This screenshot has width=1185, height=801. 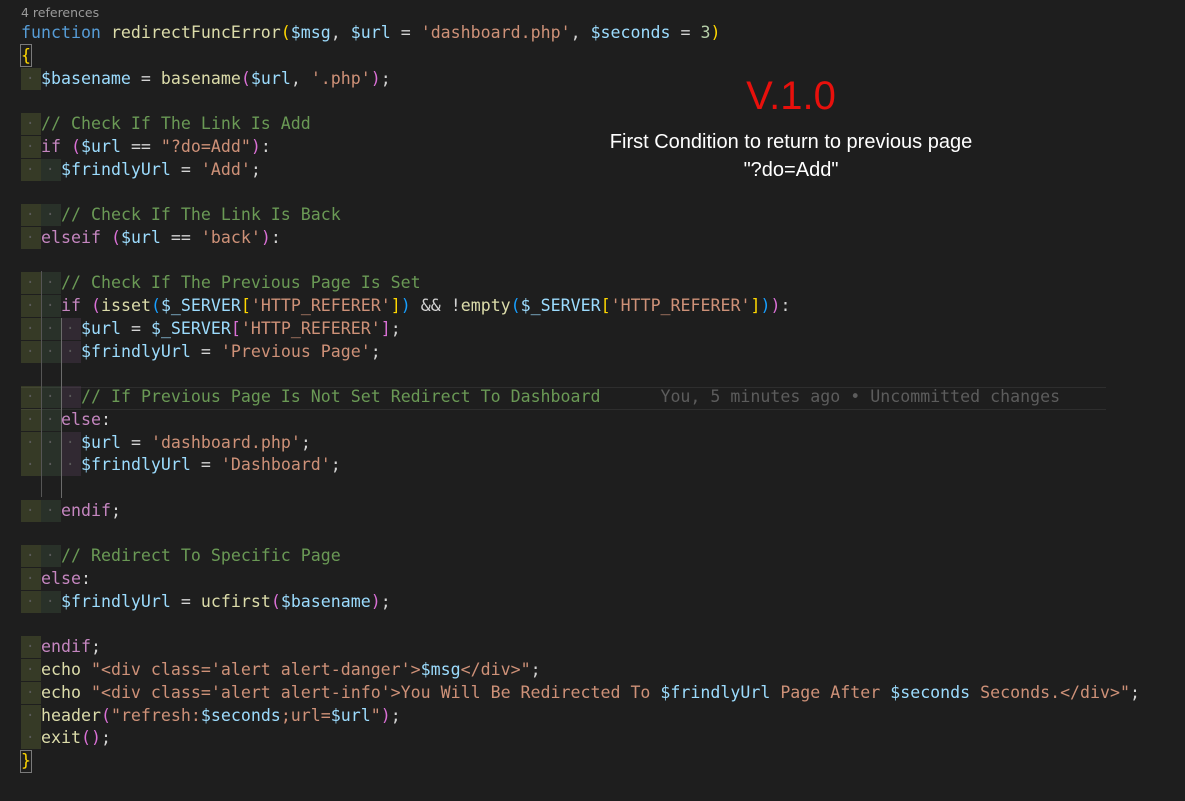 I want to click on token-string: Seconds.</div>", so click(x=1050, y=692).